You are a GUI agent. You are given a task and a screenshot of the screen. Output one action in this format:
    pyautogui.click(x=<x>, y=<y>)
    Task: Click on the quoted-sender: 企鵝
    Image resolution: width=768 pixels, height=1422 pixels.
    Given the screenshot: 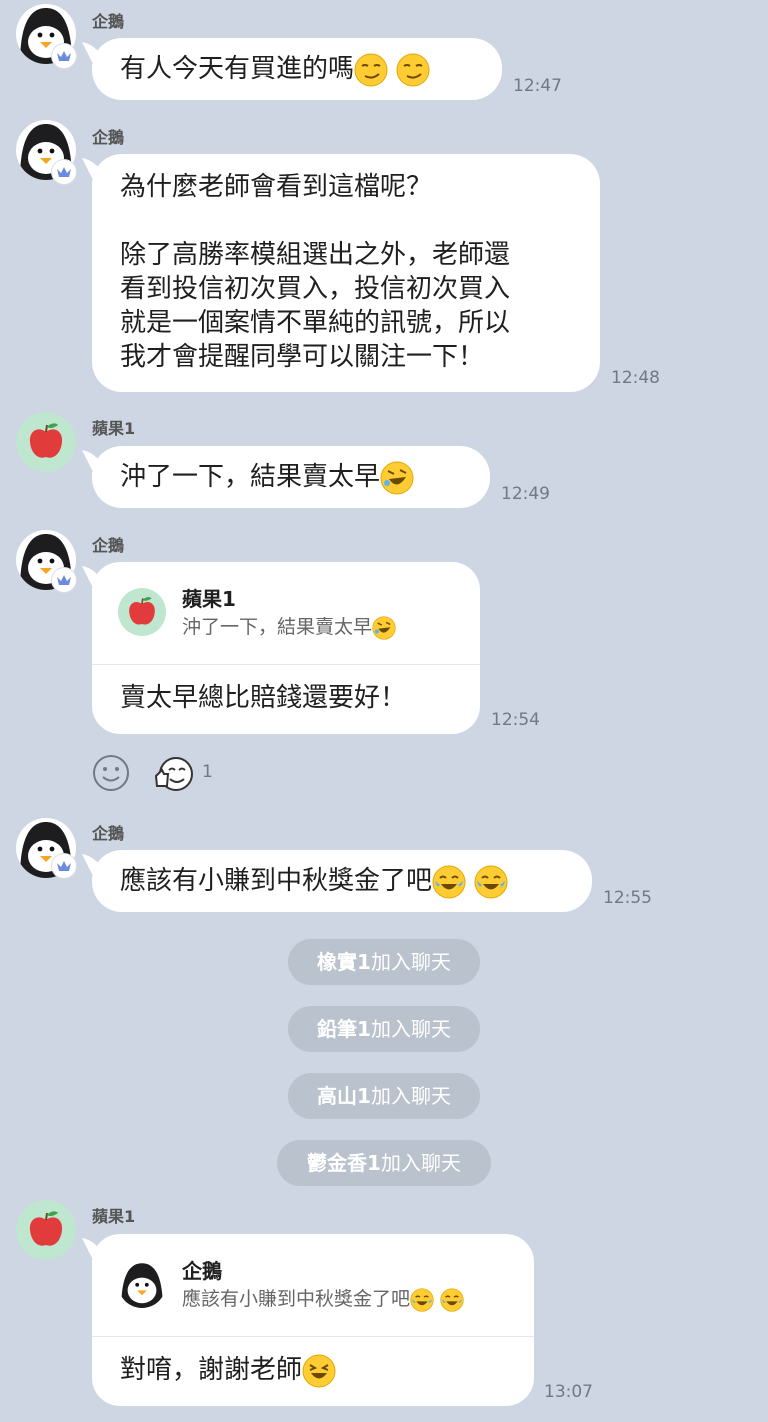 What is the action you would take?
    pyautogui.click(x=202, y=1271)
    